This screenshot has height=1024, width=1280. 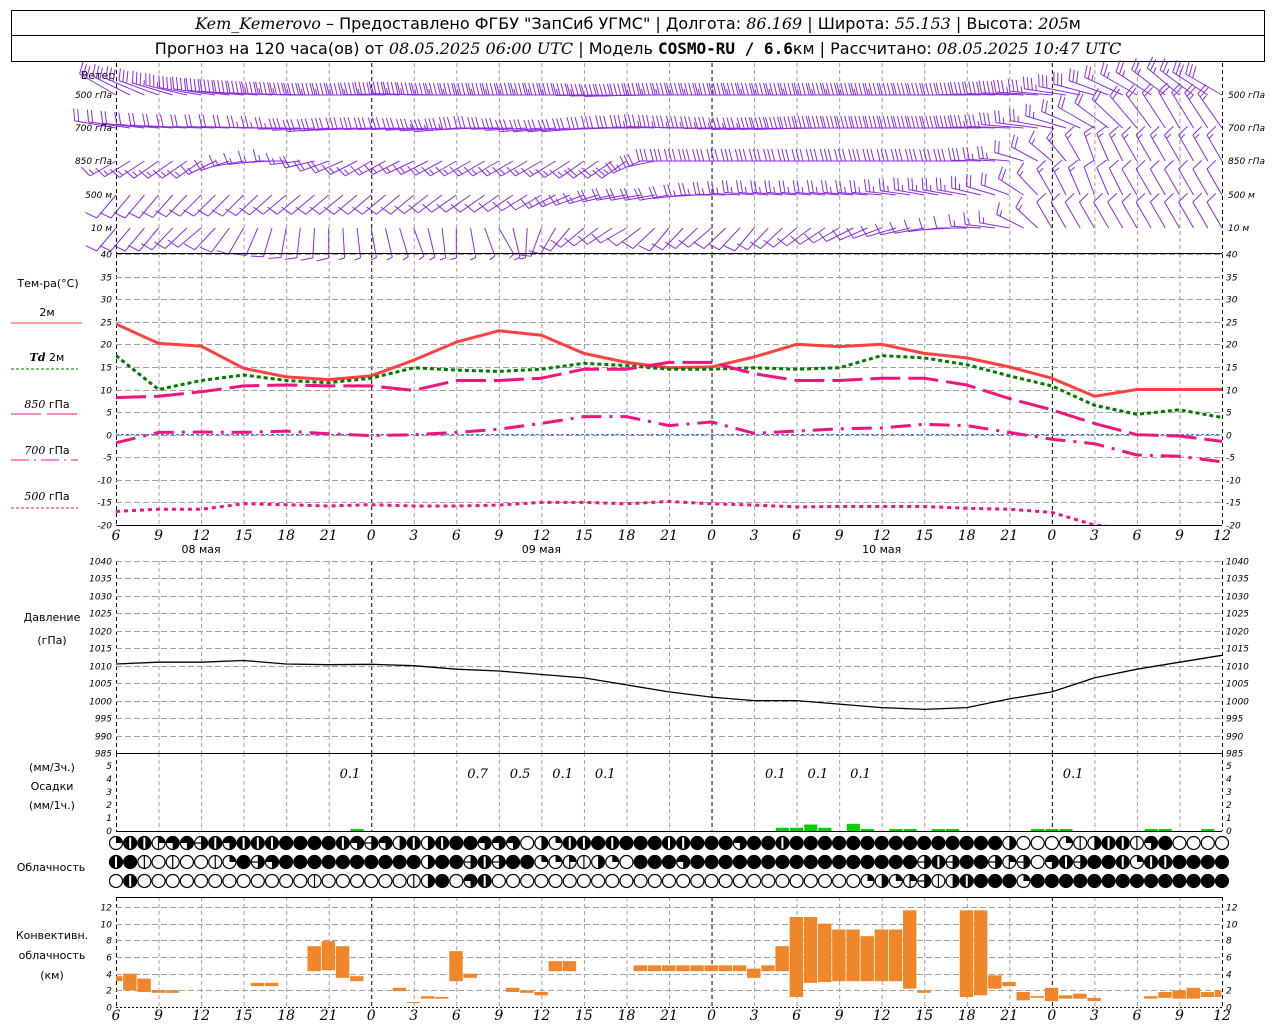 What do you see at coordinates (109, 1009) in the screenshot?
I see `y-tick-label: 0` at bounding box center [109, 1009].